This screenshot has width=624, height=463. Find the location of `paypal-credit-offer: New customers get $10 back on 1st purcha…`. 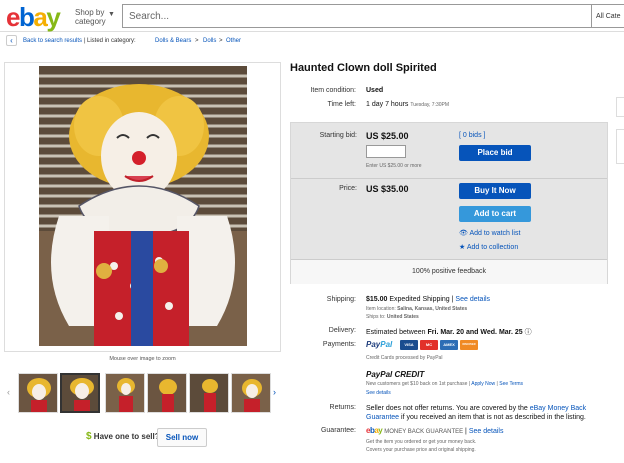

paypal-credit-offer: New customers get $10 back on 1st purcha… is located at coordinates (445, 384).